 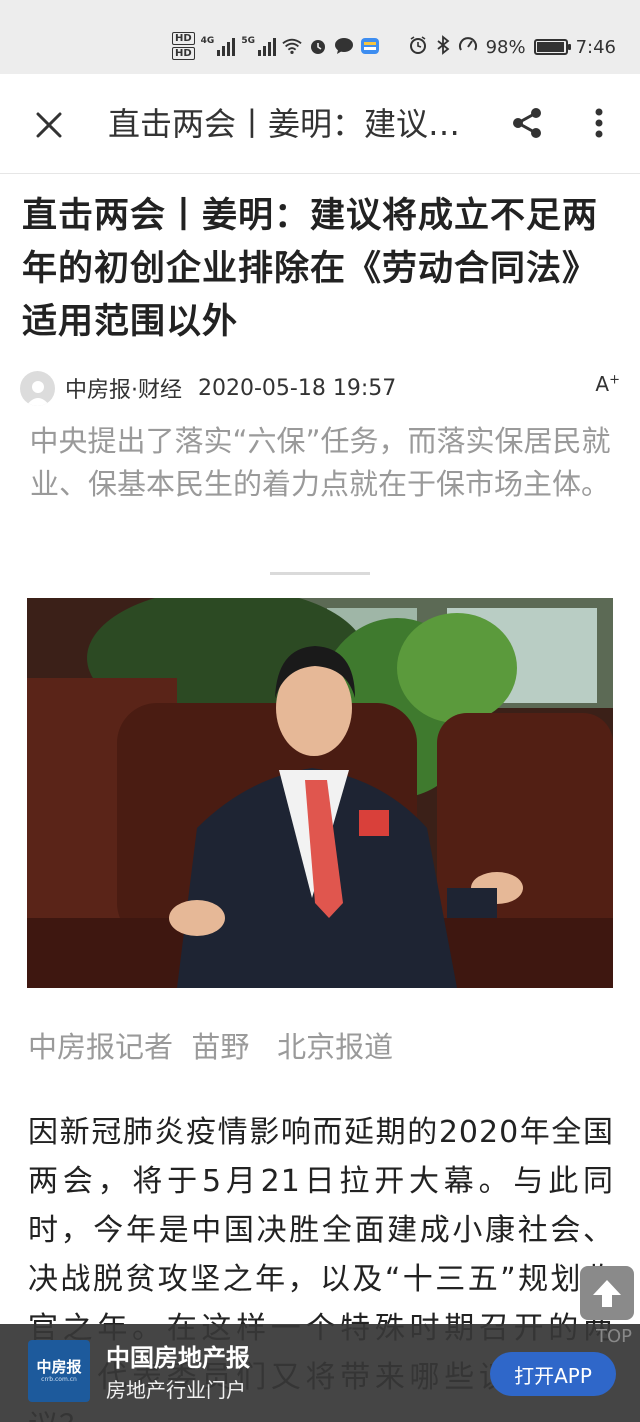 What do you see at coordinates (297, 388) in the screenshot?
I see `article-date: 2020-05-18 19:57` at bounding box center [297, 388].